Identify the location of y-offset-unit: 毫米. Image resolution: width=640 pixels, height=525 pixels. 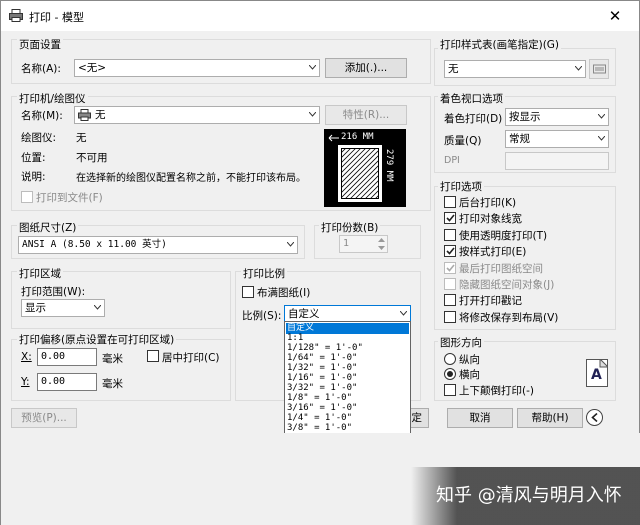
(112, 384).